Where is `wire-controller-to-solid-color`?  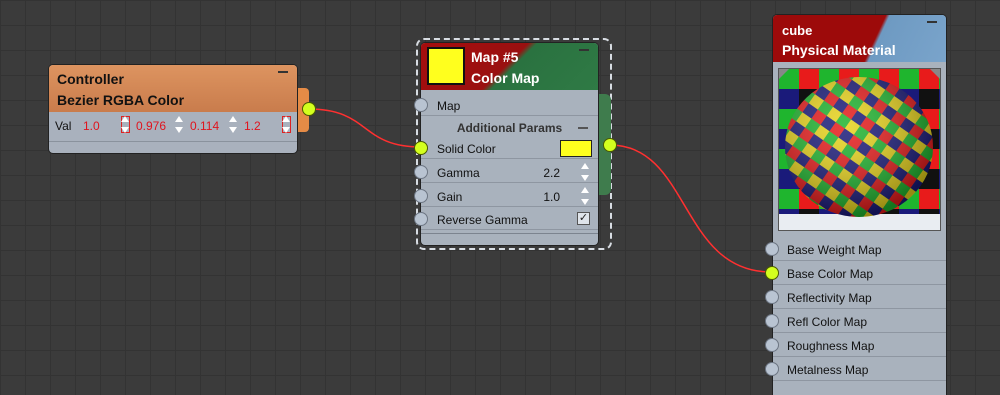
wire-controller-to-solid-color is located at coordinates (365, 128).